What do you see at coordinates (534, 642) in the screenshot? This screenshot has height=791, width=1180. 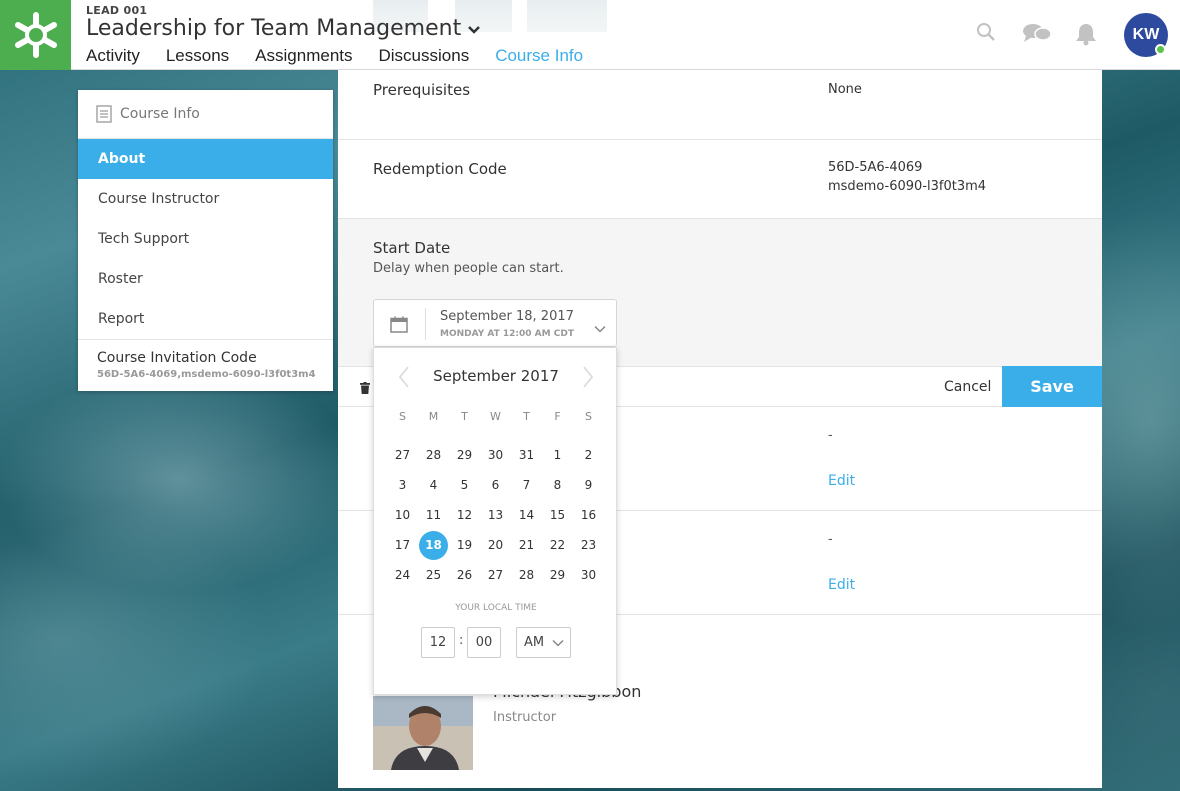 I see `ampm-value: AM` at bounding box center [534, 642].